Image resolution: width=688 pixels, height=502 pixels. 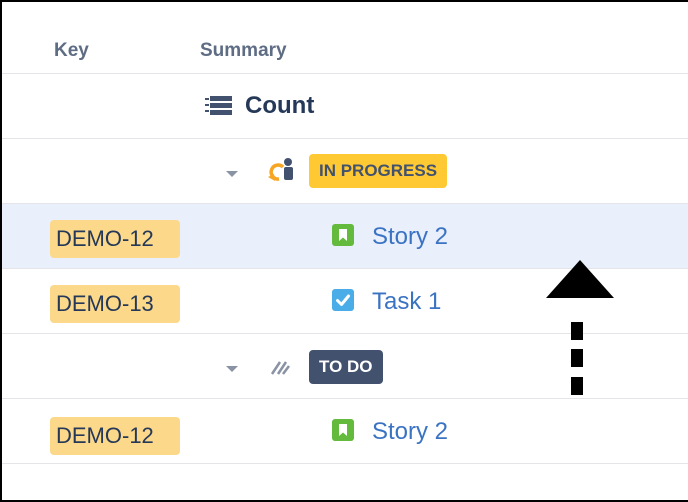 I want to click on column-header-summary: Summary, so click(x=243, y=51).